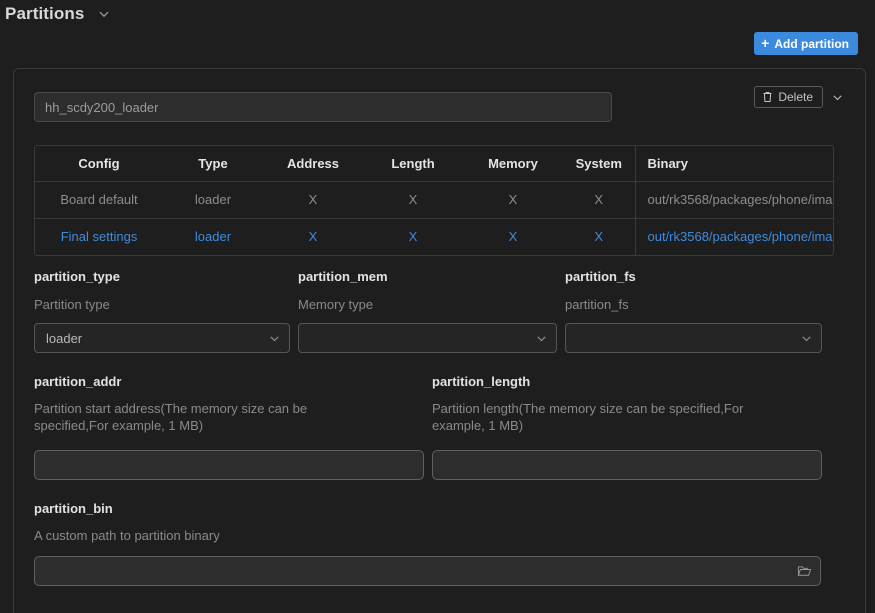  Describe the element at coordinates (427, 338) in the screenshot. I see `select-partition-mem` at that location.